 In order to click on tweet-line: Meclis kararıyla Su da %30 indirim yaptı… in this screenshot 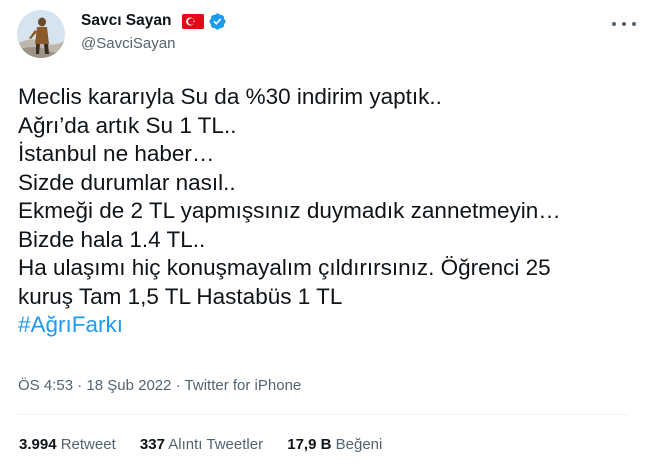, I will do `click(230, 96)`.